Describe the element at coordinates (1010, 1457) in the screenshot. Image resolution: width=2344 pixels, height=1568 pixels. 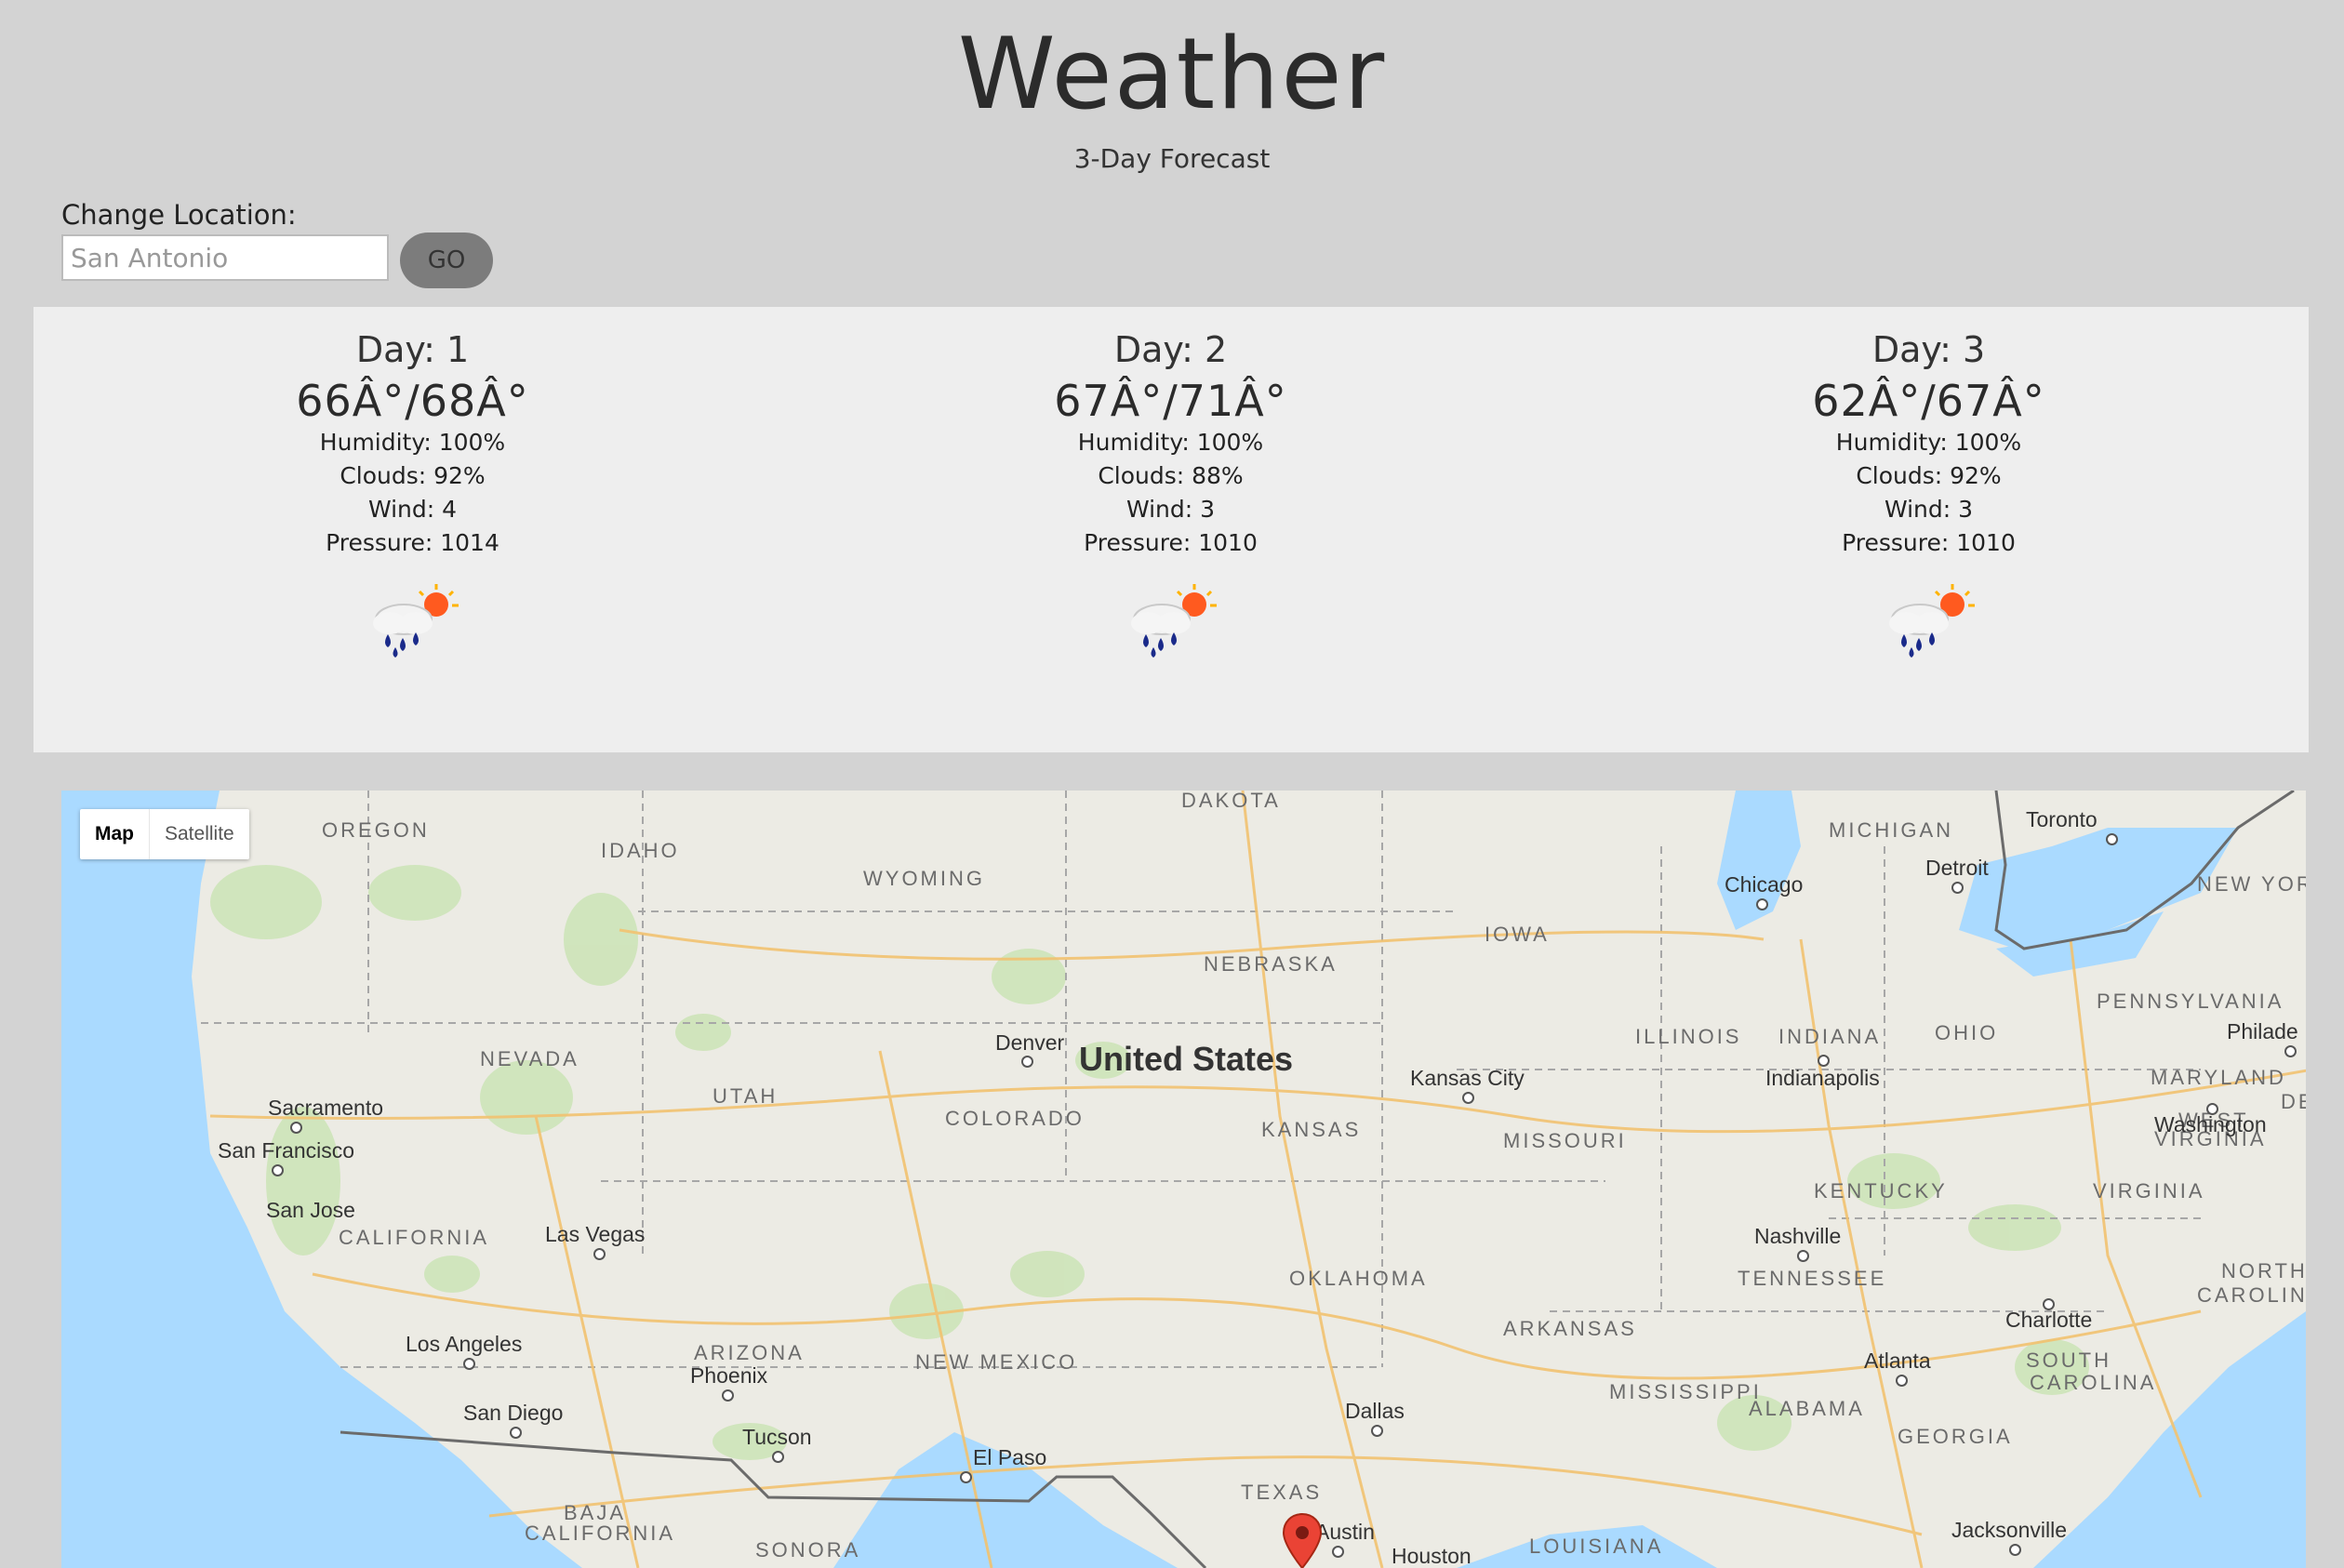
I see `map-city-label: El Paso` at that location.